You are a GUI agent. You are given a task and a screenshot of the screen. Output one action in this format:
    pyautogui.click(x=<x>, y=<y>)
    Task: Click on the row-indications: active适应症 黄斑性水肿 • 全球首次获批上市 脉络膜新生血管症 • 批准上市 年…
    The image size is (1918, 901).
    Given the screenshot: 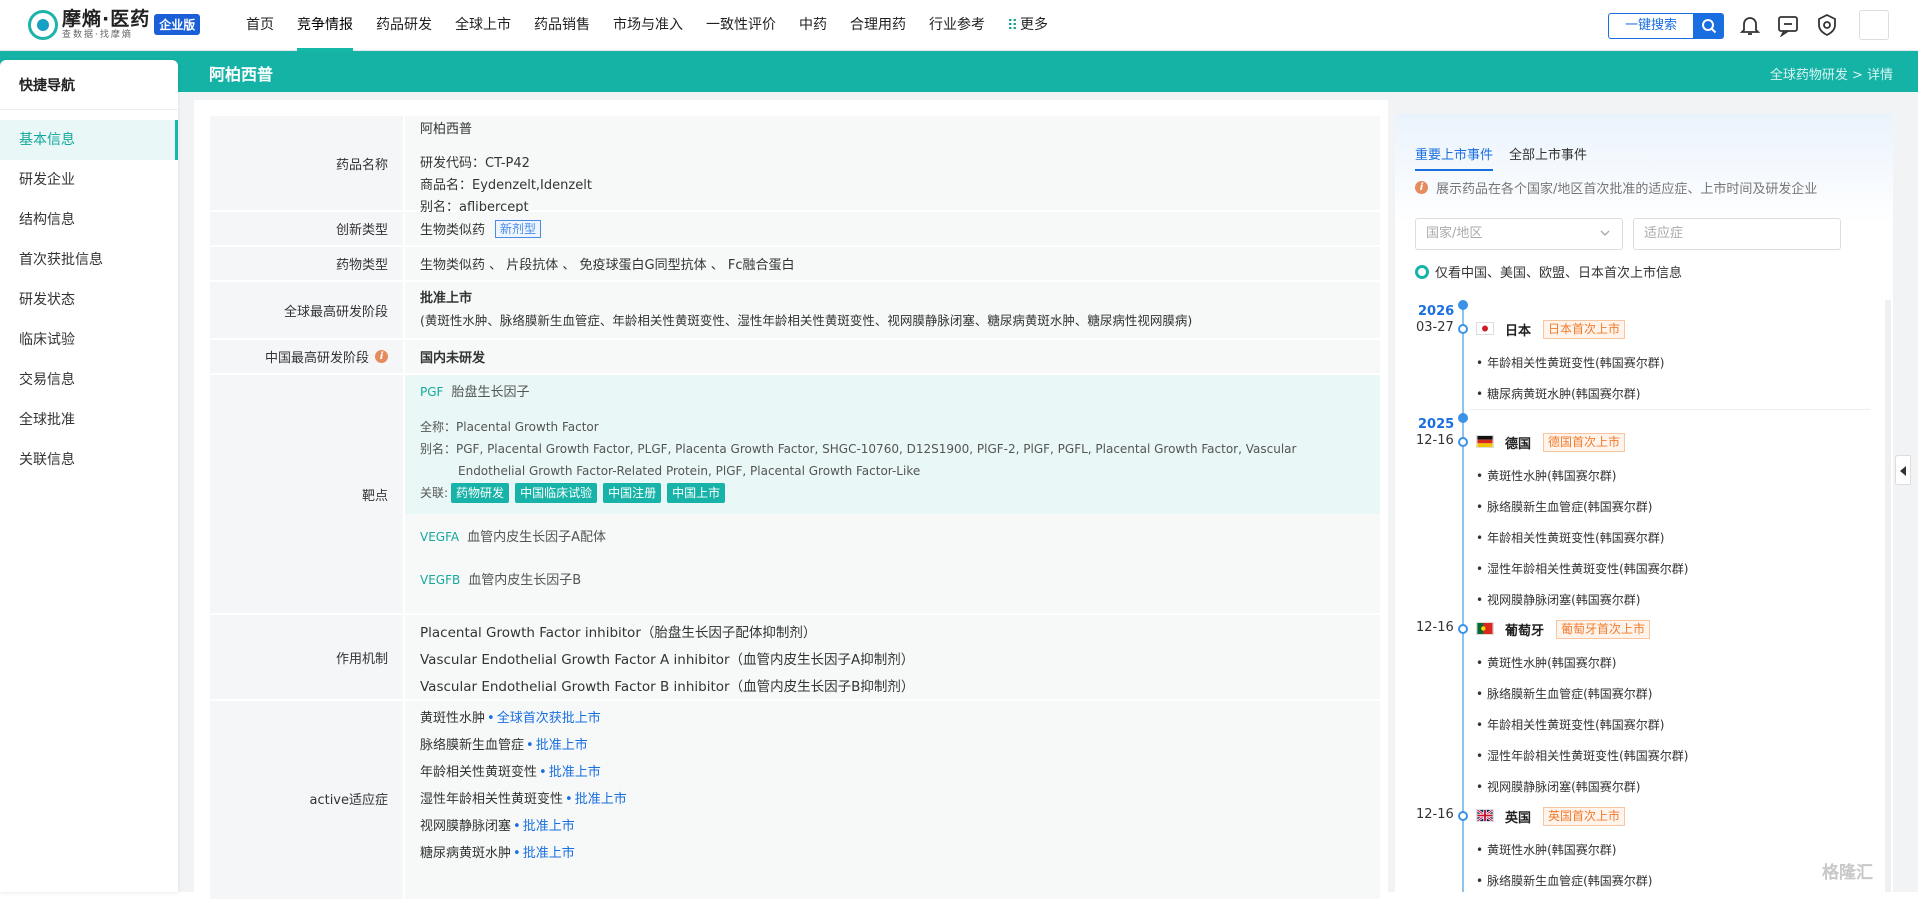 What is the action you would take?
    pyautogui.click(x=795, y=801)
    